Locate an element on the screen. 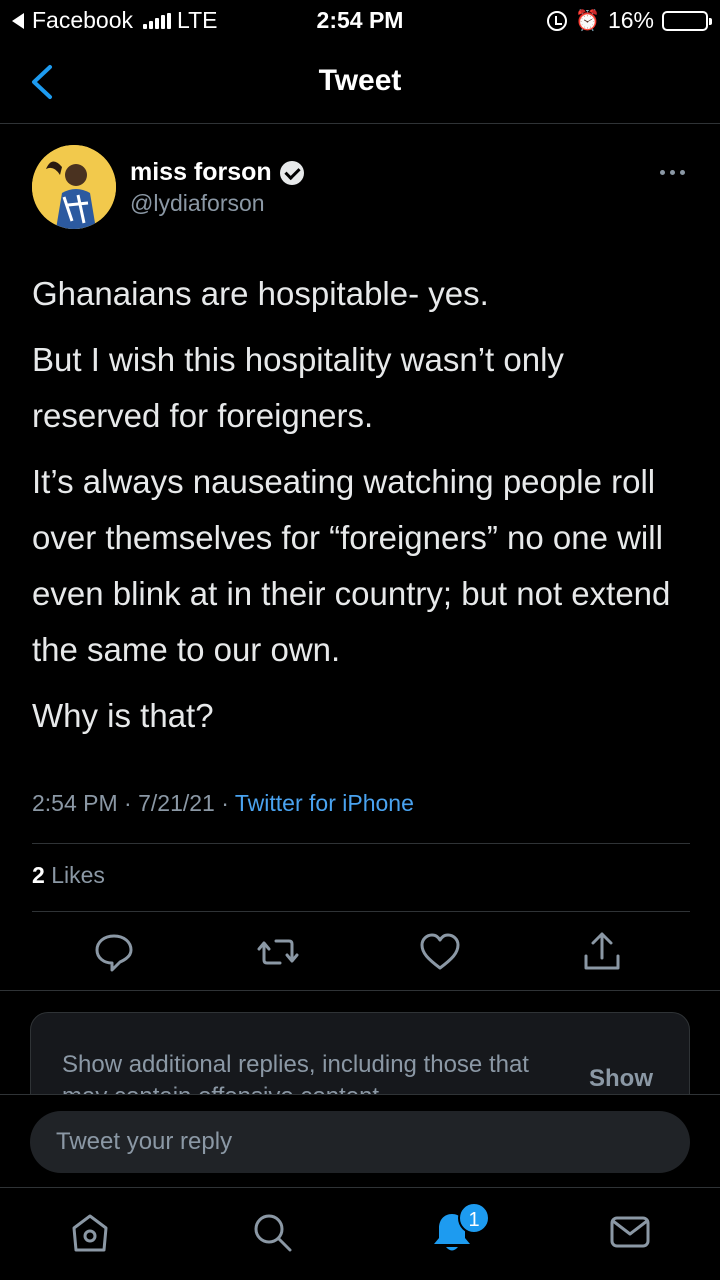  verified-icon is located at coordinates (291, 172).